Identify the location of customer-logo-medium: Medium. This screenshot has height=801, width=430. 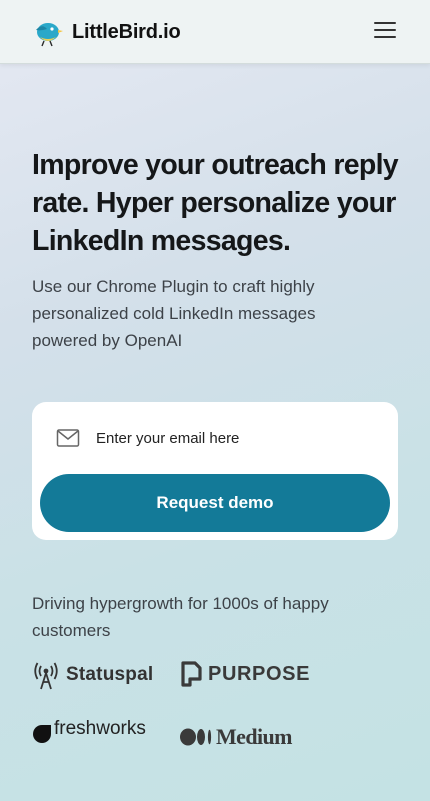
(236, 737).